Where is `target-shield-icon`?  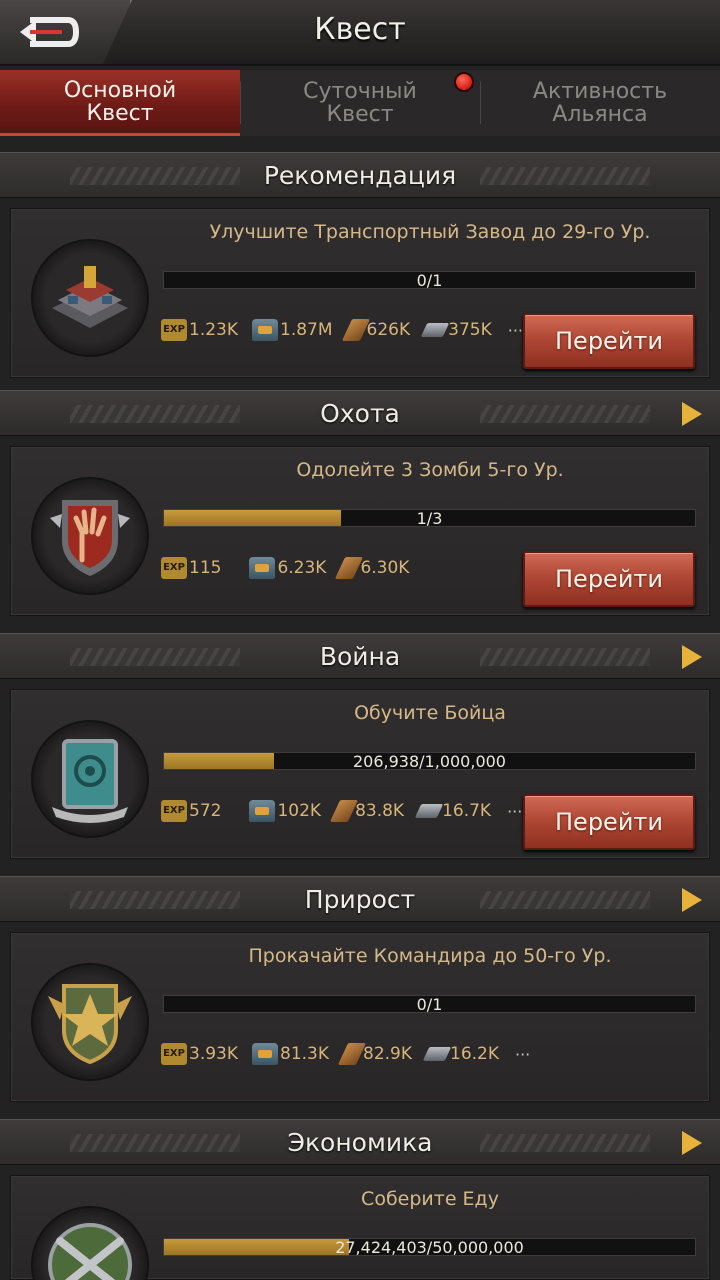 target-shield-icon is located at coordinates (90, 781).